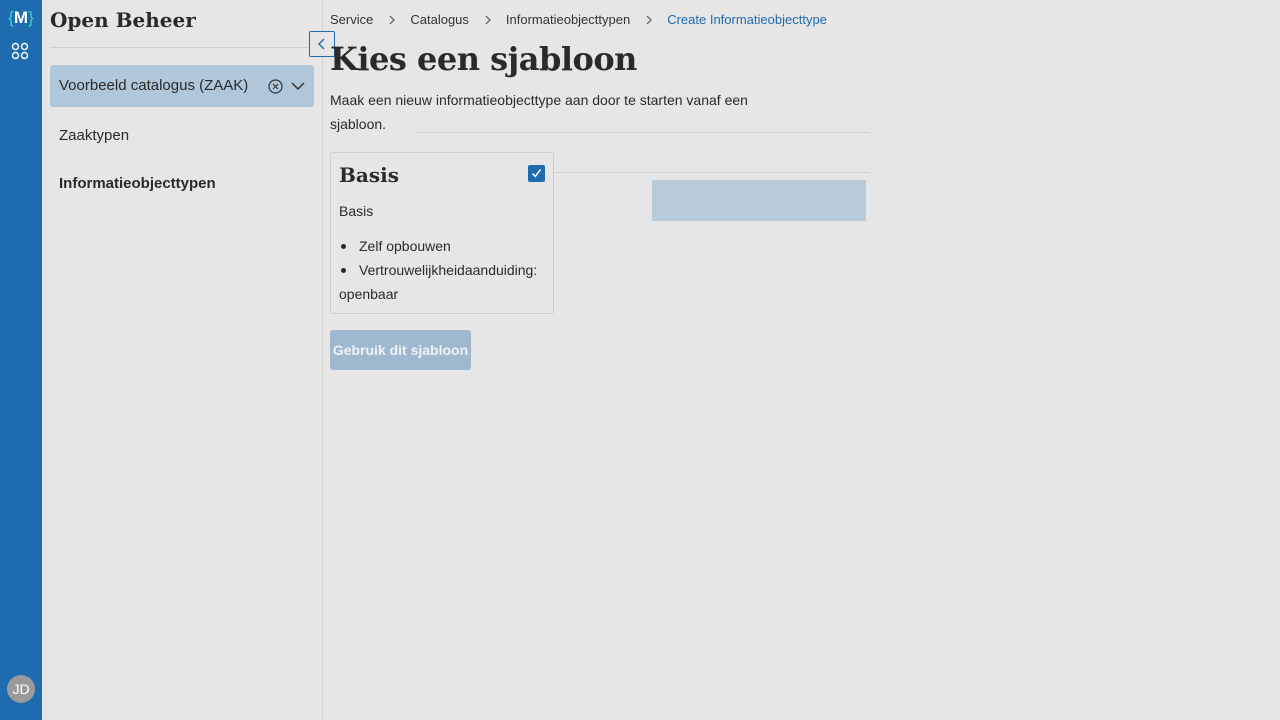 The image size is (1280, 720). I want to click on breadcrumb-service: Service, so click(351, 19).